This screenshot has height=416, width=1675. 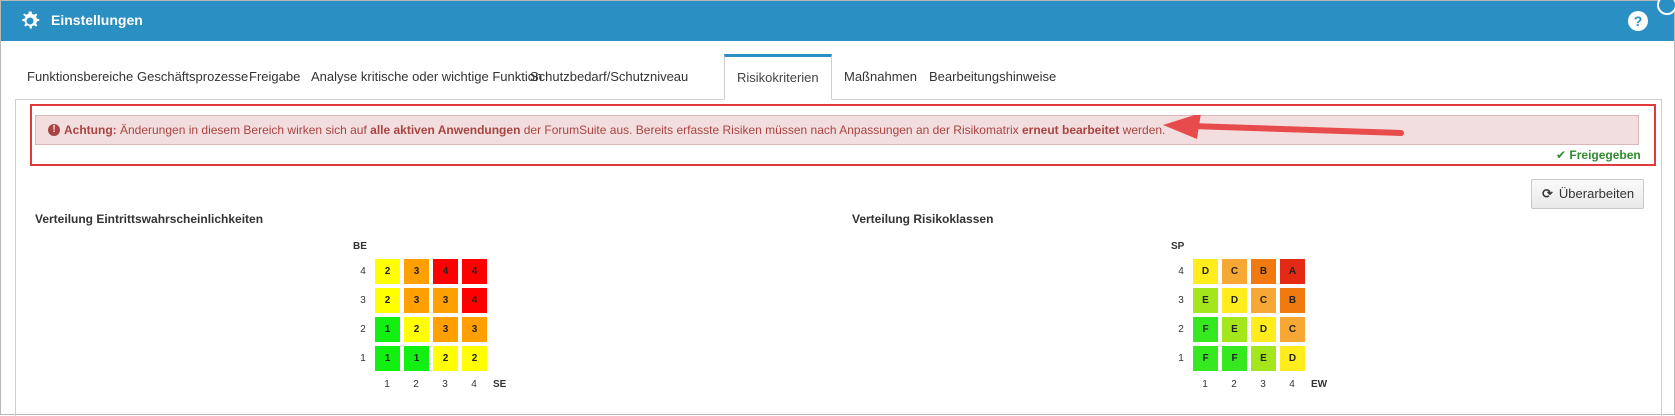 I want to click on status-label: Freigegeben, so click(x=1605, y=155).